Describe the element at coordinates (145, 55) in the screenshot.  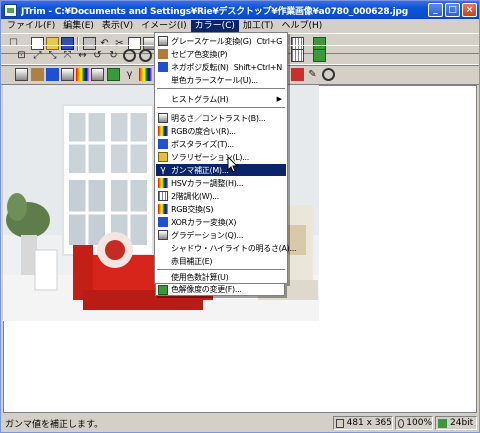
I see `flip-vertical-icon` at that location.